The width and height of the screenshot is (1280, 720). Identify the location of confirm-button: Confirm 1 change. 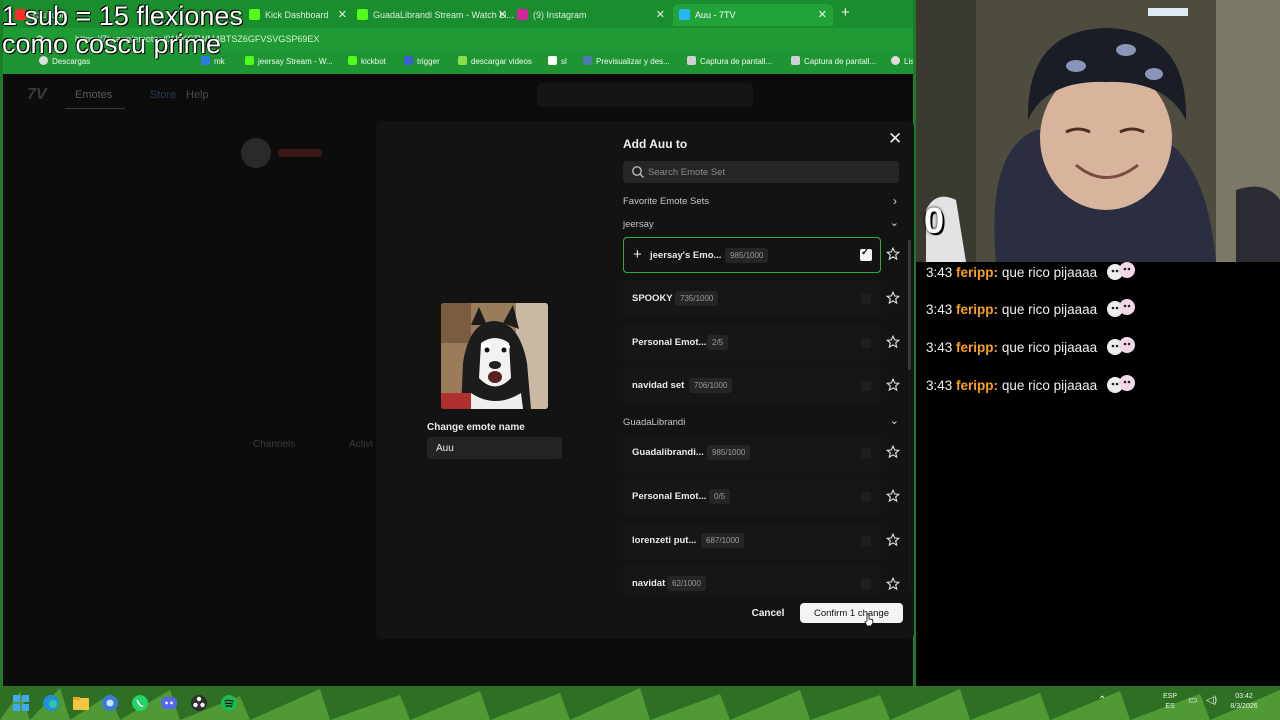
(851, 613).